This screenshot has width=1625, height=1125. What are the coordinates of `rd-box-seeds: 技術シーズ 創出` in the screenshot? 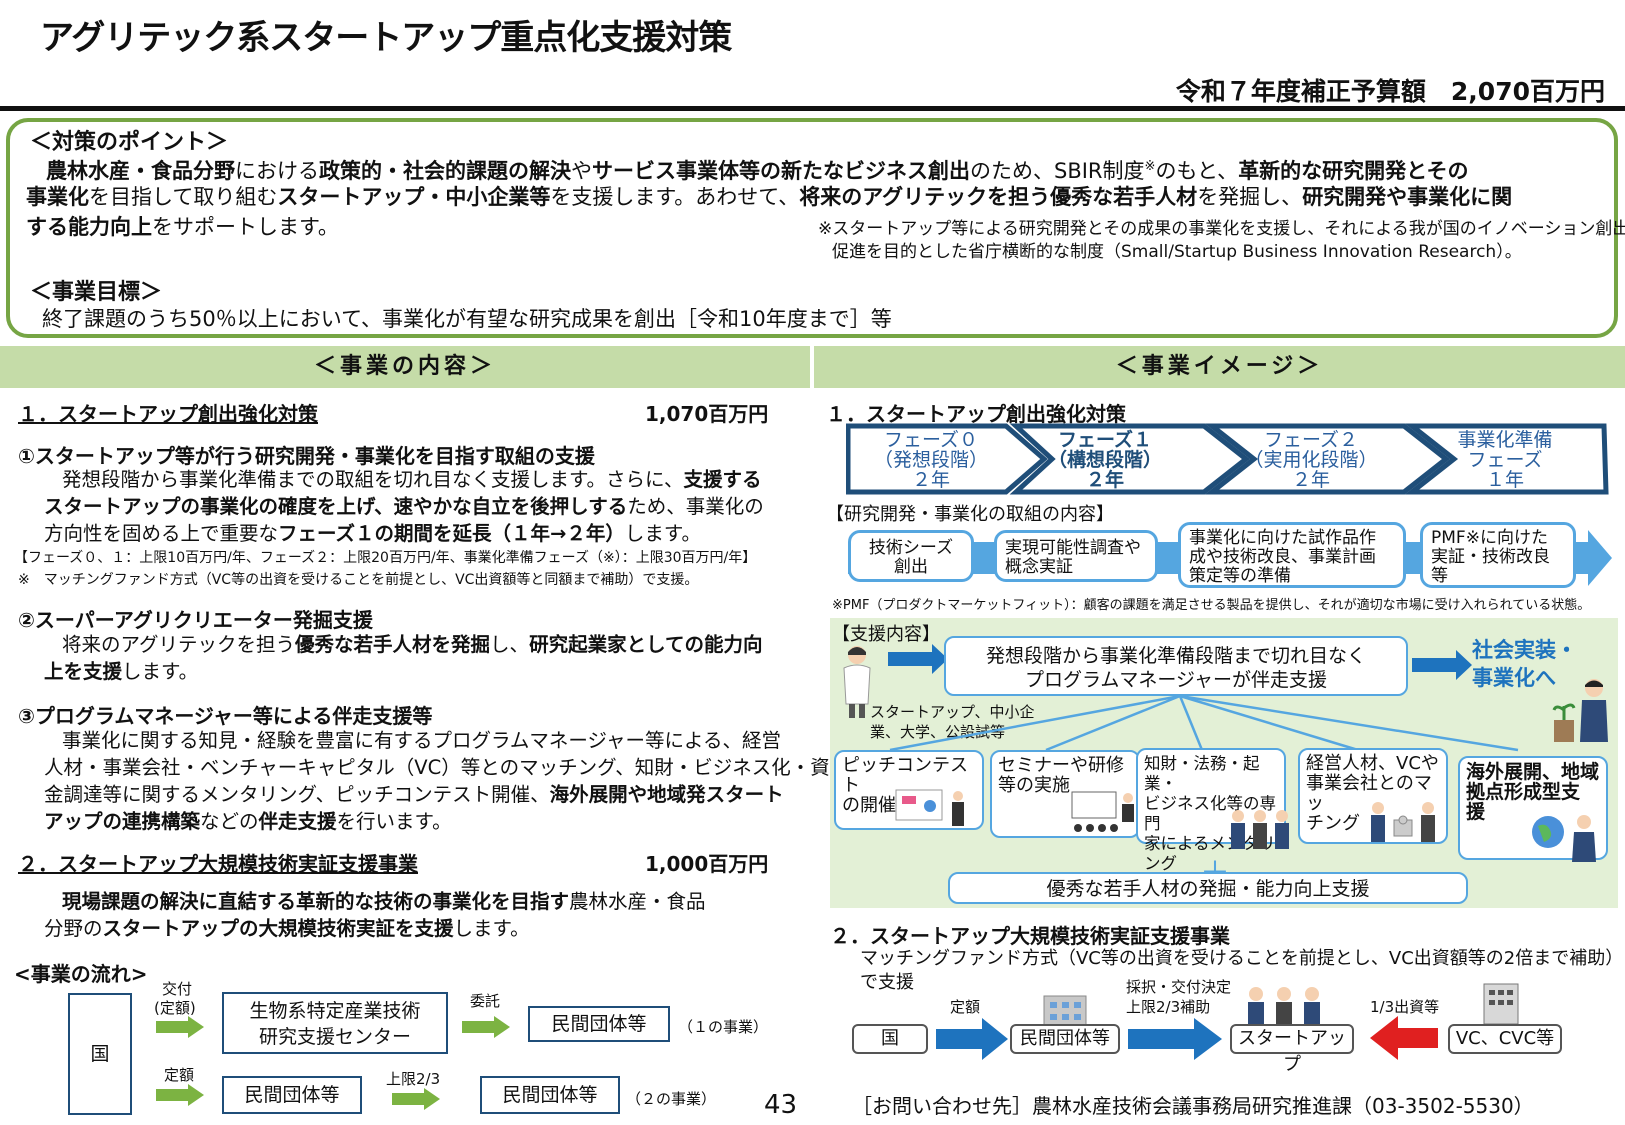 It's located at (911, 556).